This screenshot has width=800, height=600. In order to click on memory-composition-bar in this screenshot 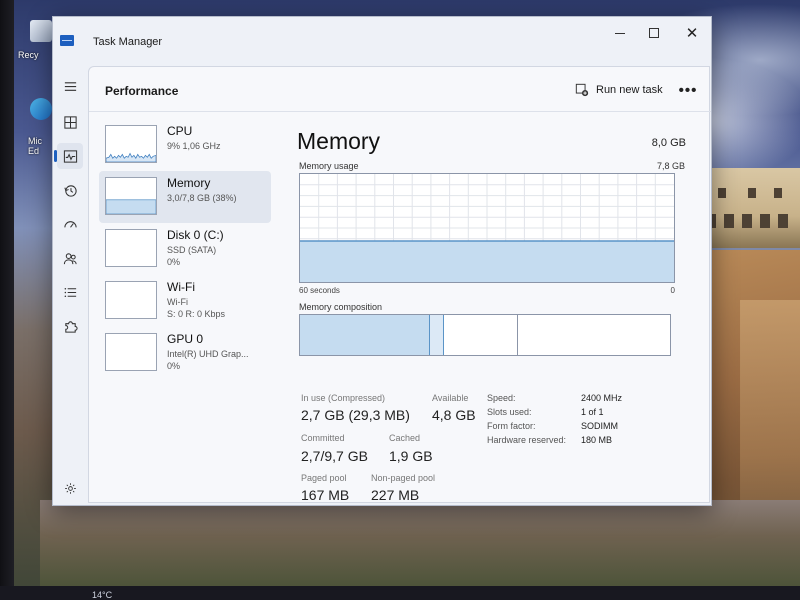, I will do `click(485, 335)`.